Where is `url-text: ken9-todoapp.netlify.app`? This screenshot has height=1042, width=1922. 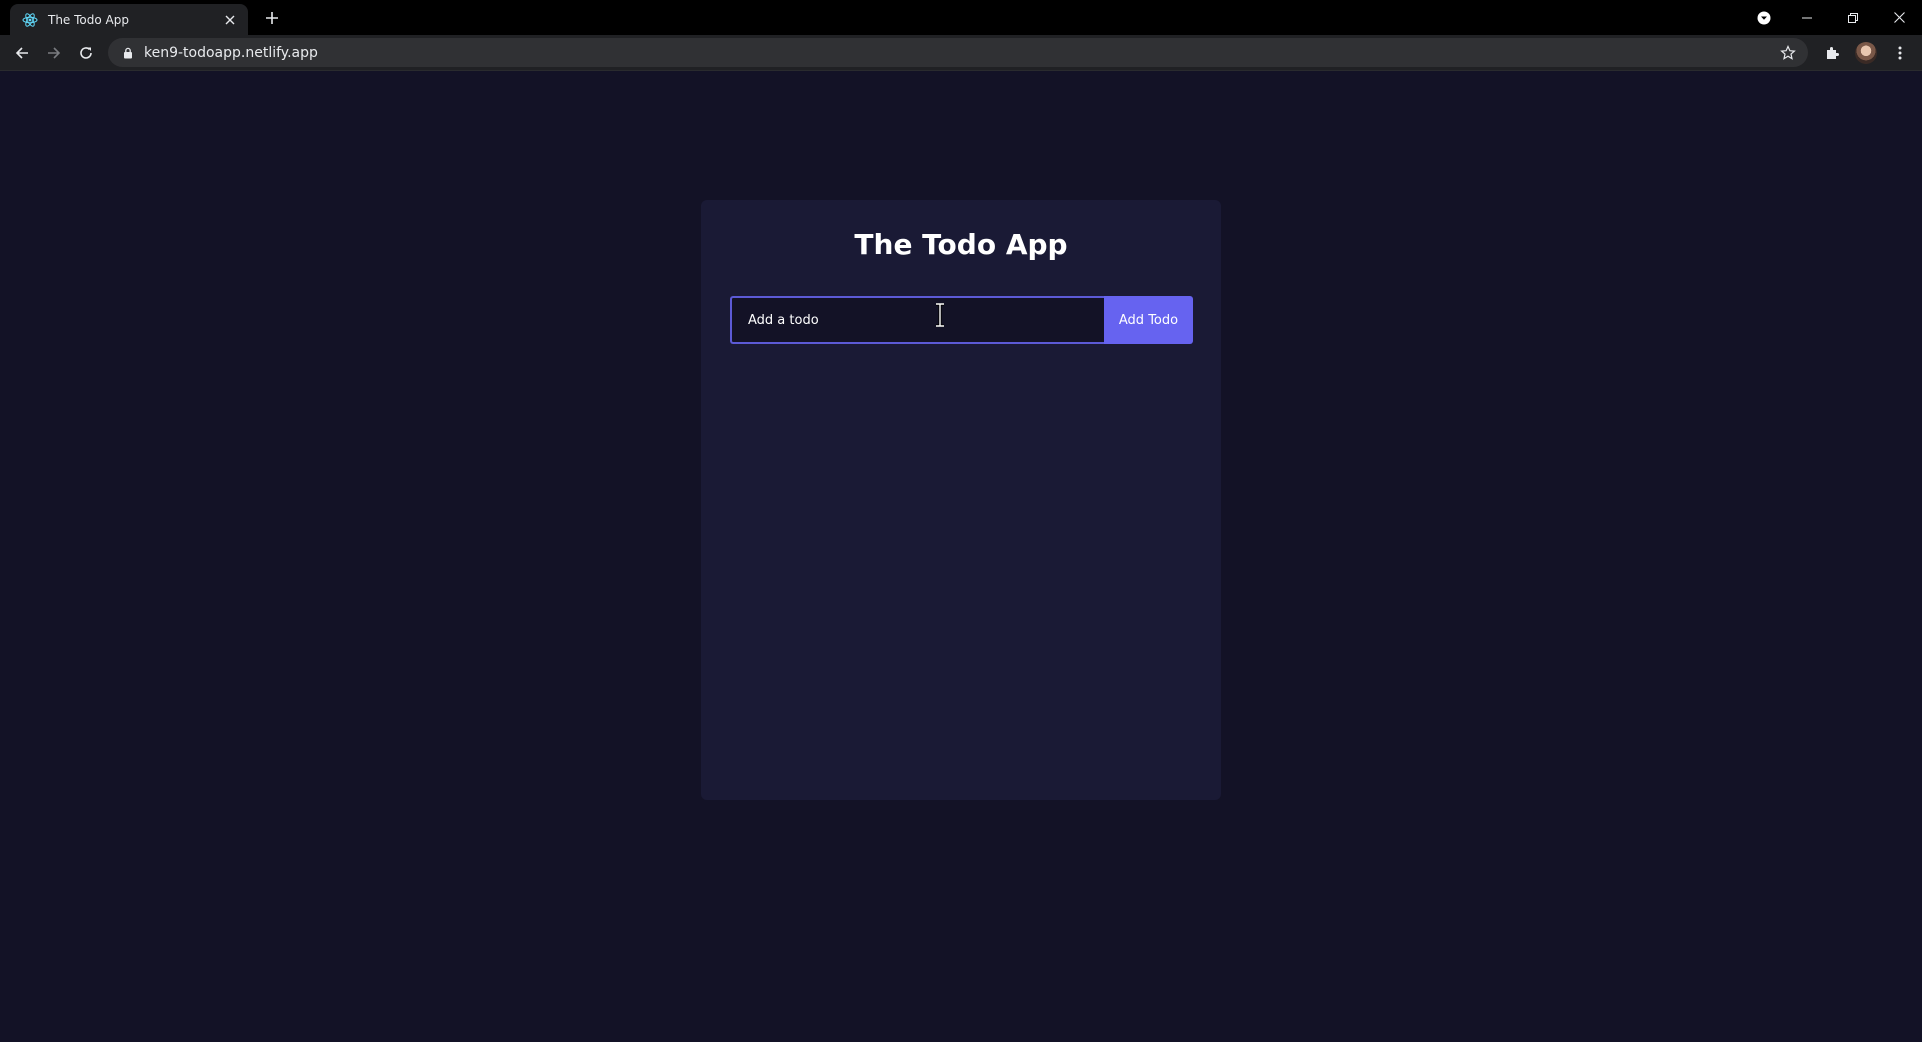 url-text: ken9-todoapp.netlify.app is located at coordinates (959, 53).